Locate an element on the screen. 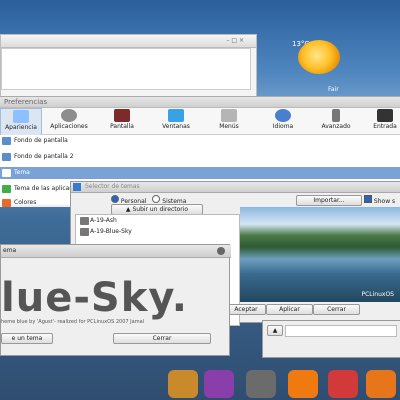 The width and height of the screenshot is (400, 400). tab-avanzado: Avanzado is located at coordinates (336, 121).